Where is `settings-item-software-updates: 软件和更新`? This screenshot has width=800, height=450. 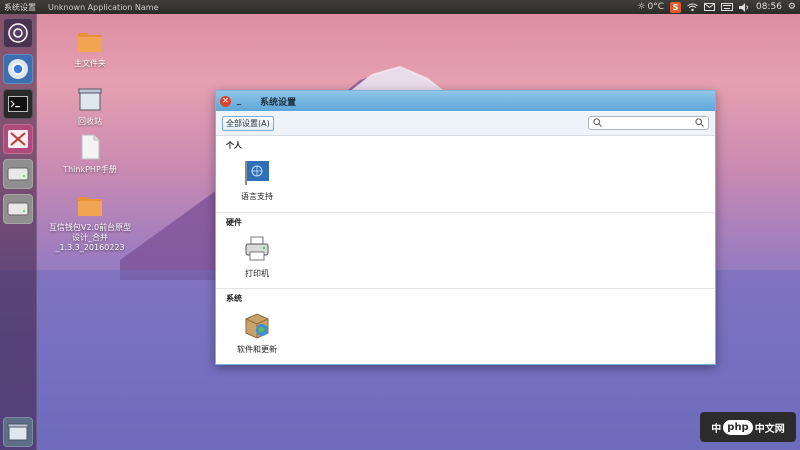 settings-item-software-updates: 软件和更新 is located at coordinates (257, 333).